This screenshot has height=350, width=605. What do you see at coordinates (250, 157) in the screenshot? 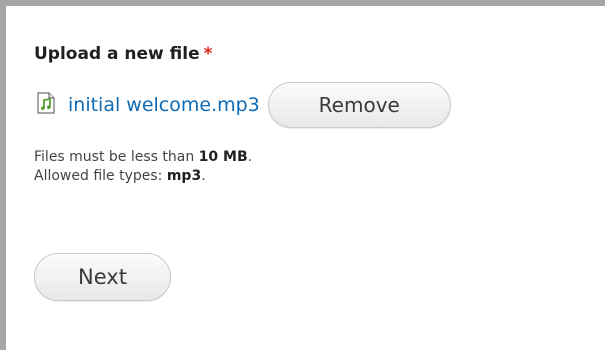
I see `size-limit-suffix: .` at bounding box center [250, 157].